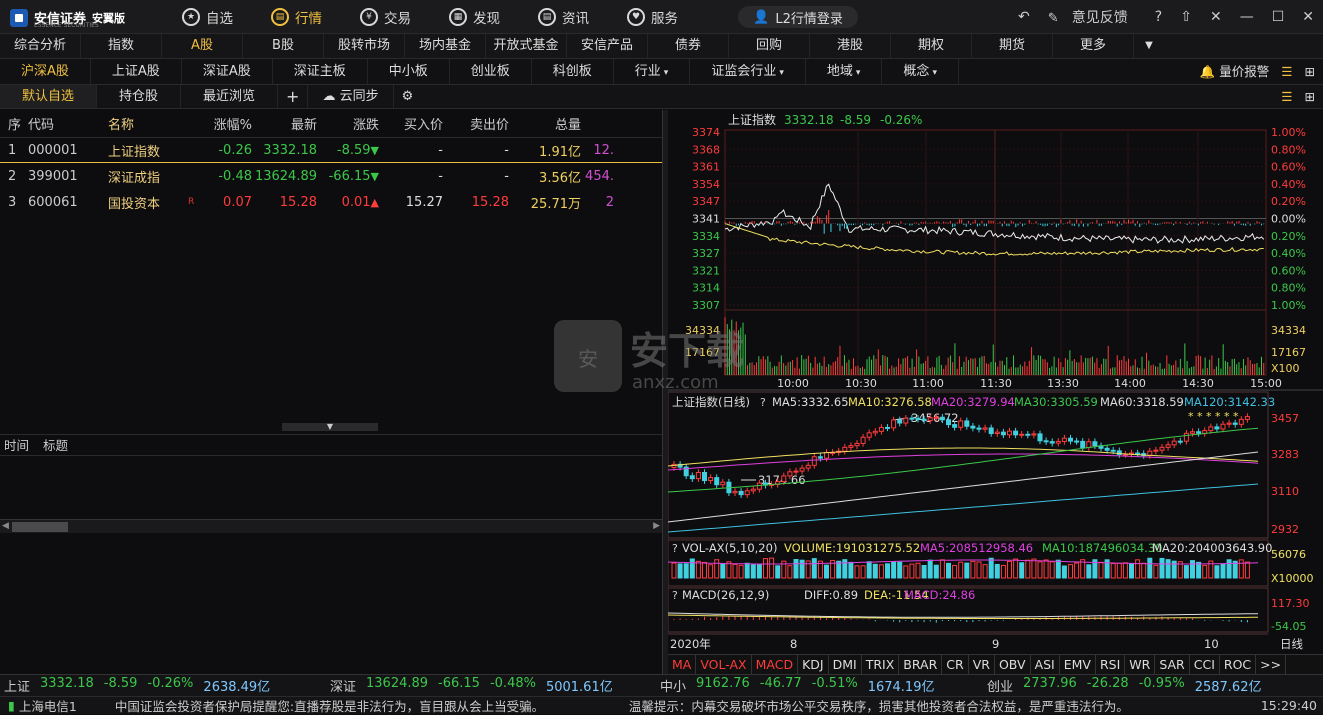 Image resolution: width=1323 pixels, height=715 pixels. Describe the element at coordinates (603, 150) in the screenshot. I see `row-amount: 12.` at that location.